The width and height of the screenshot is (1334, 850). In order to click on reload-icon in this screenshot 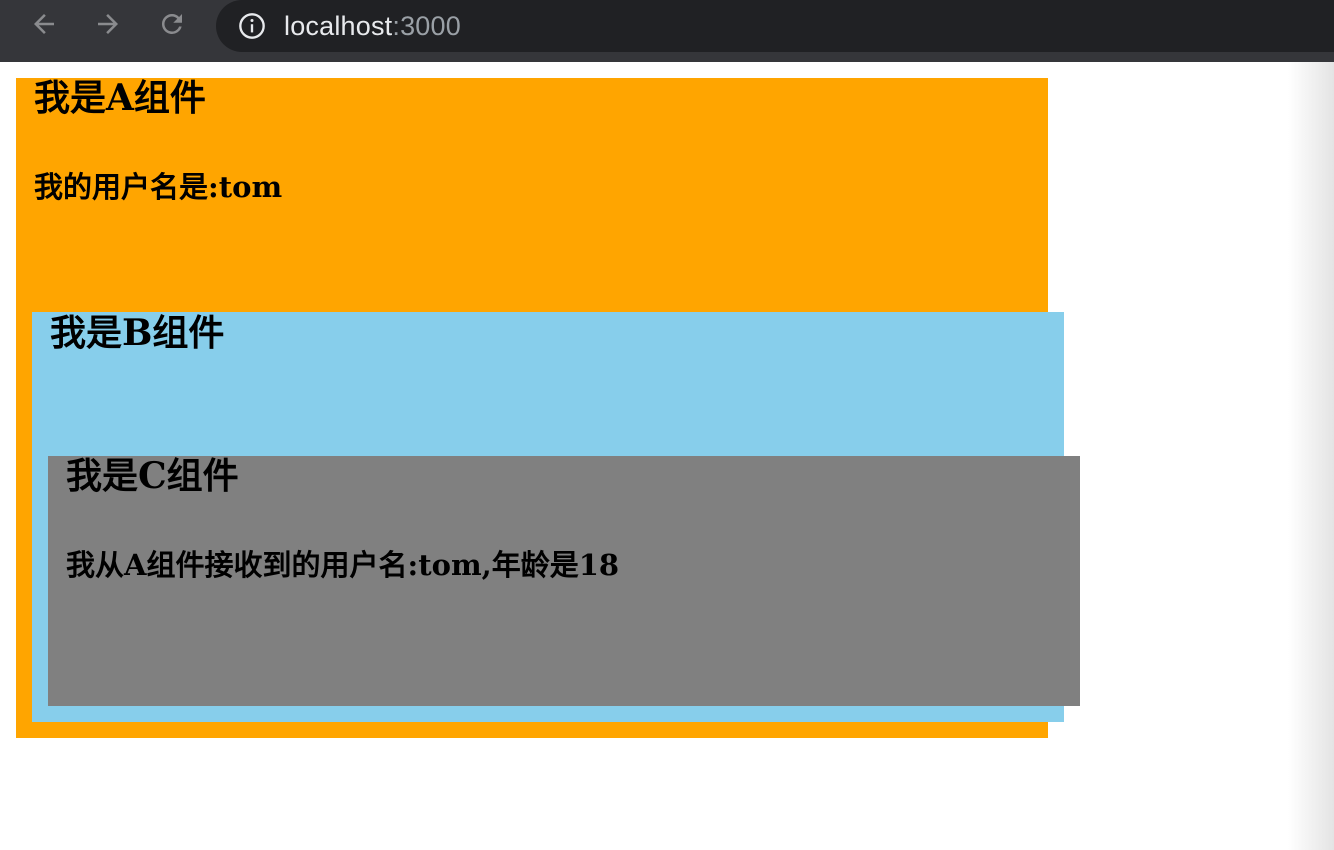, I will do `click(171, 23)`.